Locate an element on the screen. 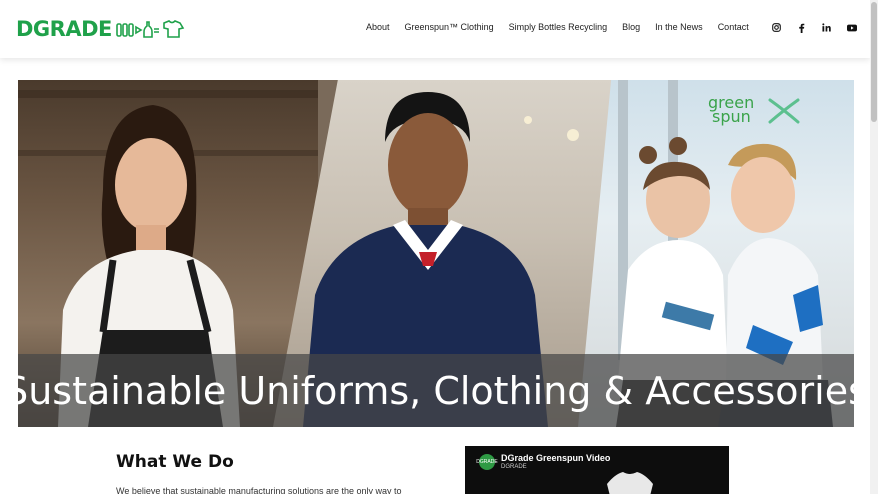  page-scrollbar is located at coordinates (874, 247).